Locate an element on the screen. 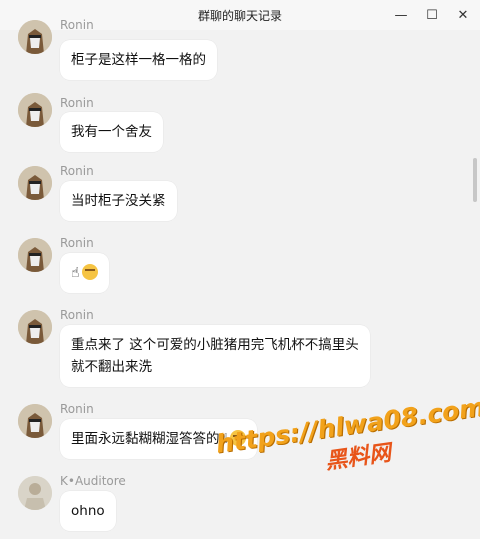 The width and height of the screenshot is (480, 539). message-bubble: 我有一个舍友 is located at coordinates (111, 132).